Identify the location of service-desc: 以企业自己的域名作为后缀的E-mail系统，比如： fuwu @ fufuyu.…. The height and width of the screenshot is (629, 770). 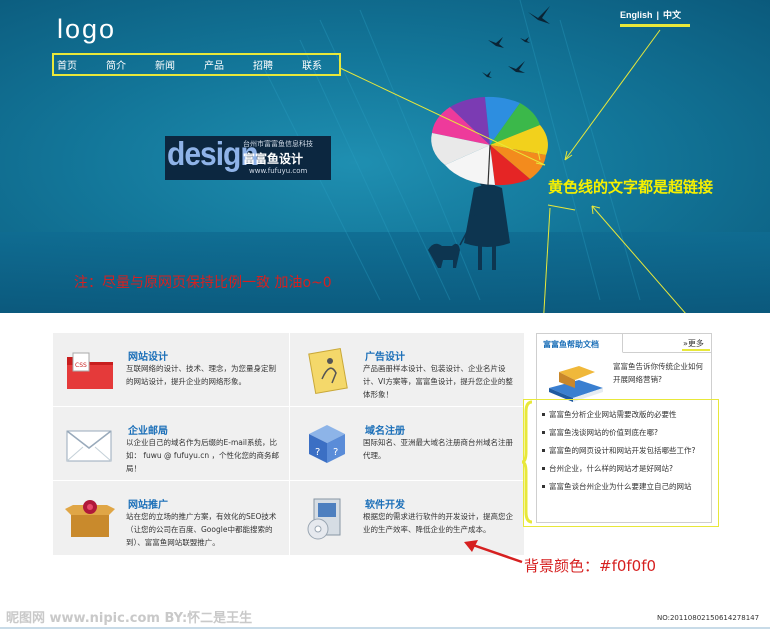
(203, 455).